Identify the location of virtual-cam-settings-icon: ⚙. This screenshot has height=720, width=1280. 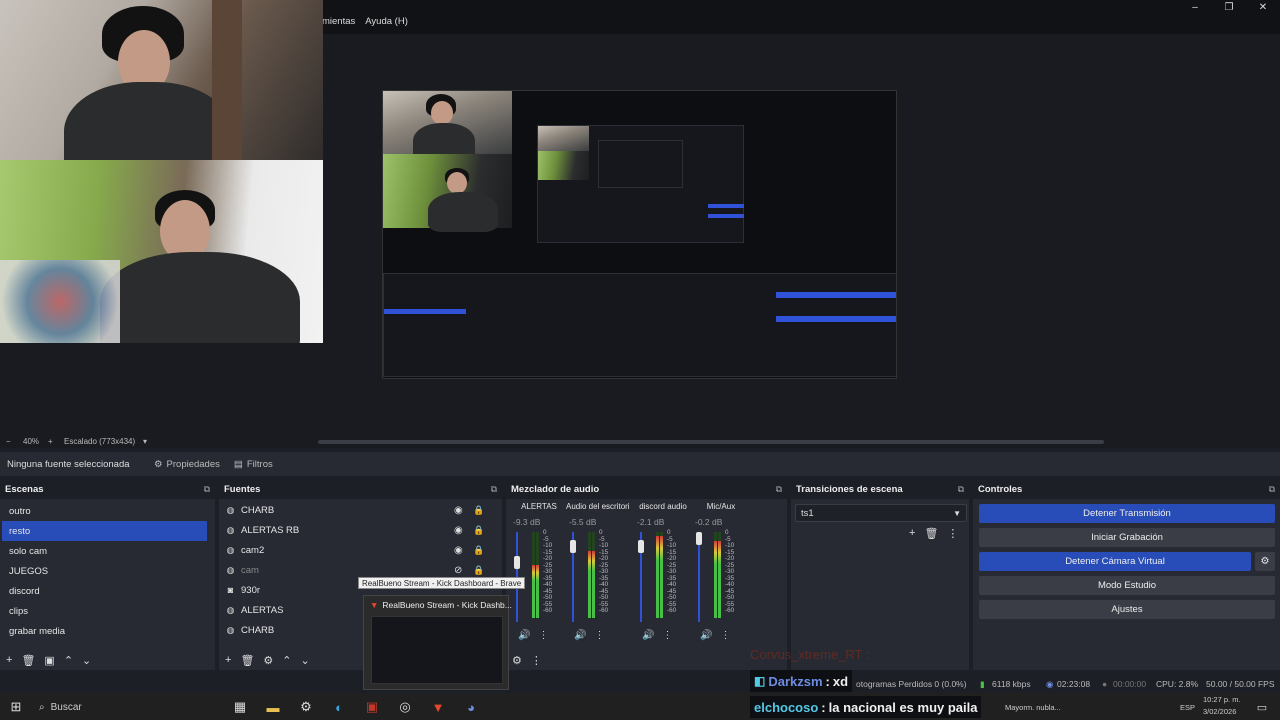
(1265, 561).